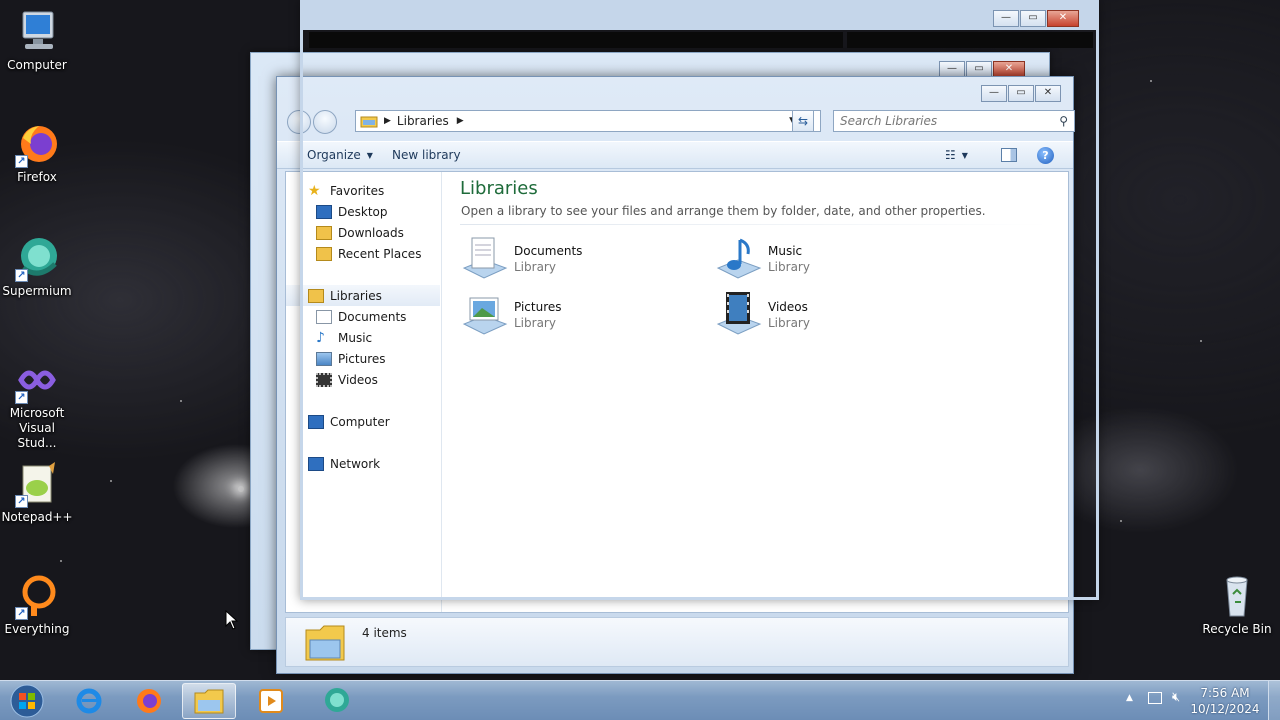  I want to click on firefox-icon, so click(149, 701).